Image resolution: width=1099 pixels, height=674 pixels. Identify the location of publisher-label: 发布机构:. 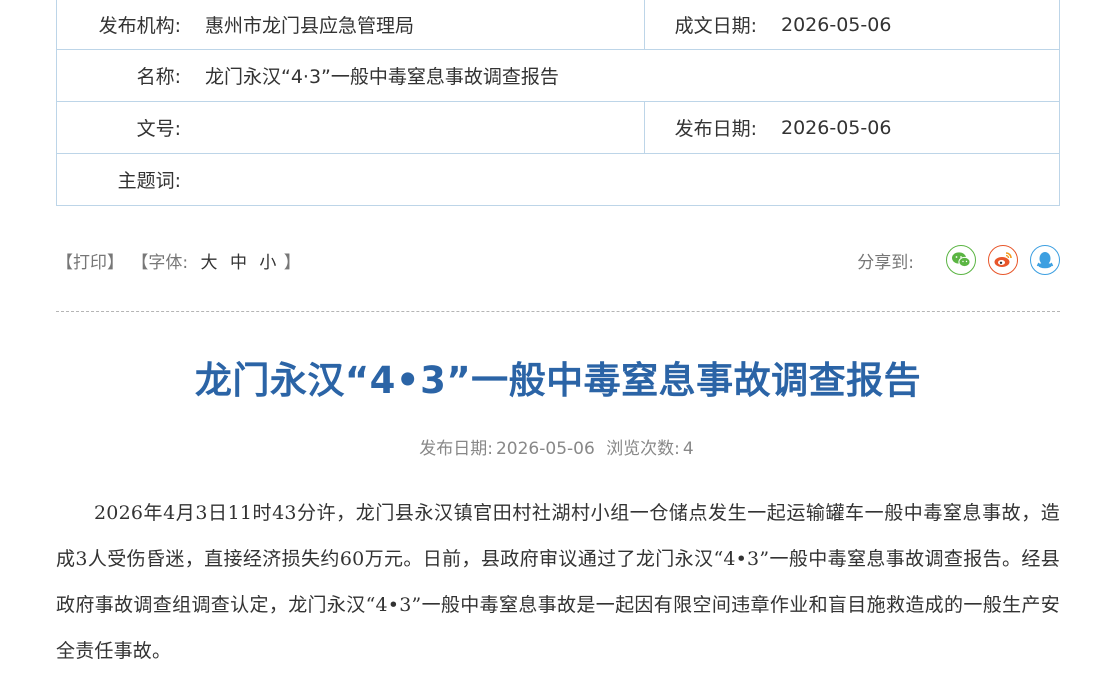
(139, 26).